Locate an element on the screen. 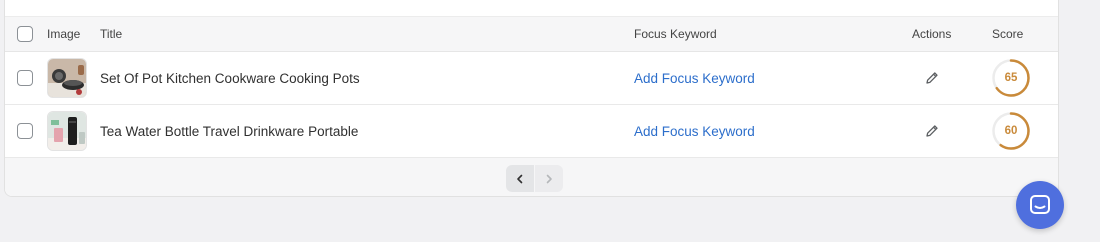  seo-score-ring: 60 is located at coordinates (1011, 131).